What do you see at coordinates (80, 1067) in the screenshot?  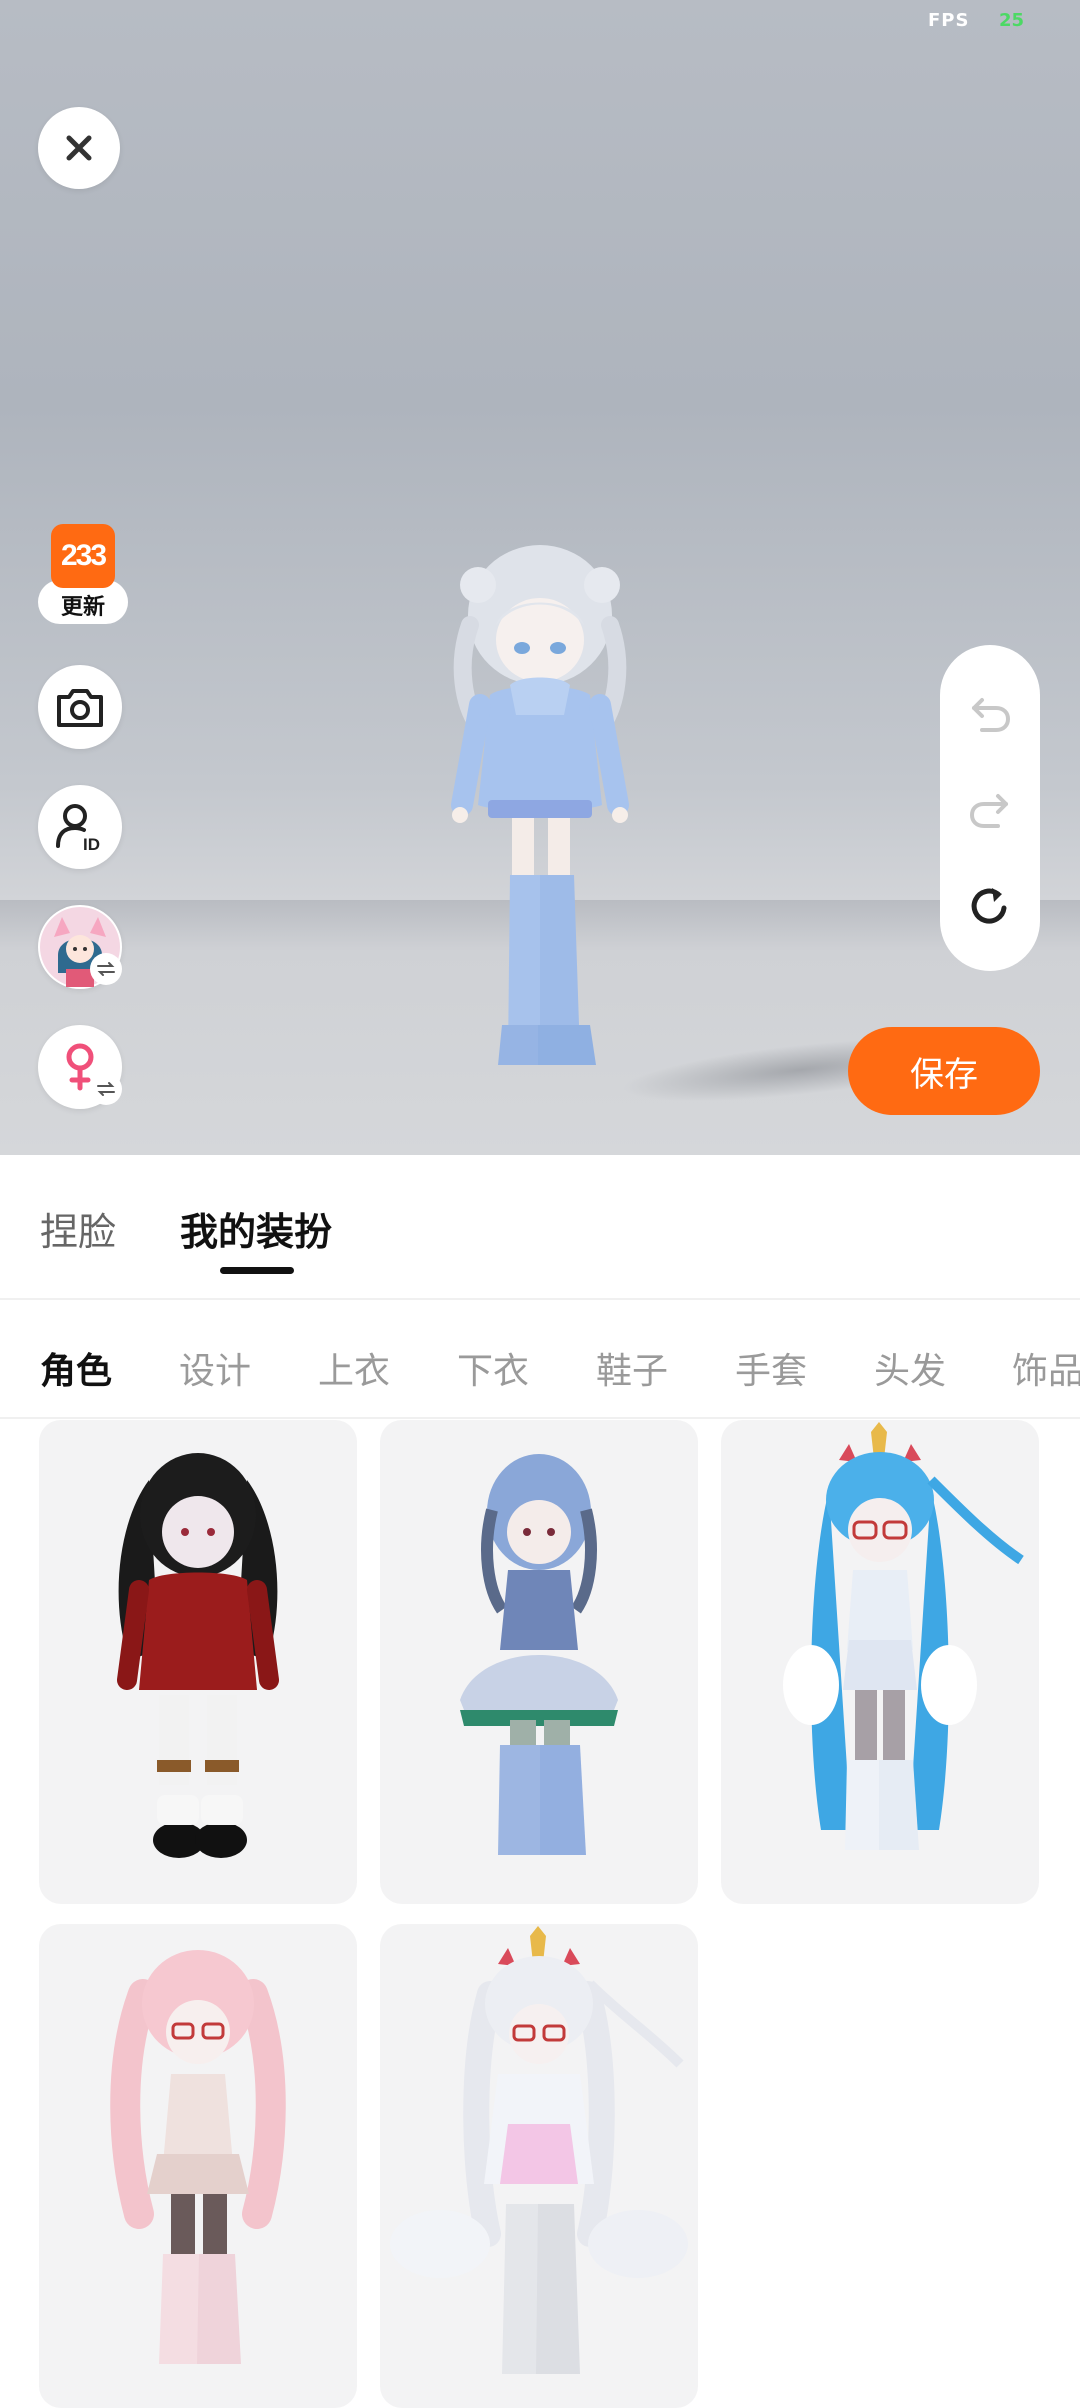 I see `gender-button` at bounding box center [80, 1067].